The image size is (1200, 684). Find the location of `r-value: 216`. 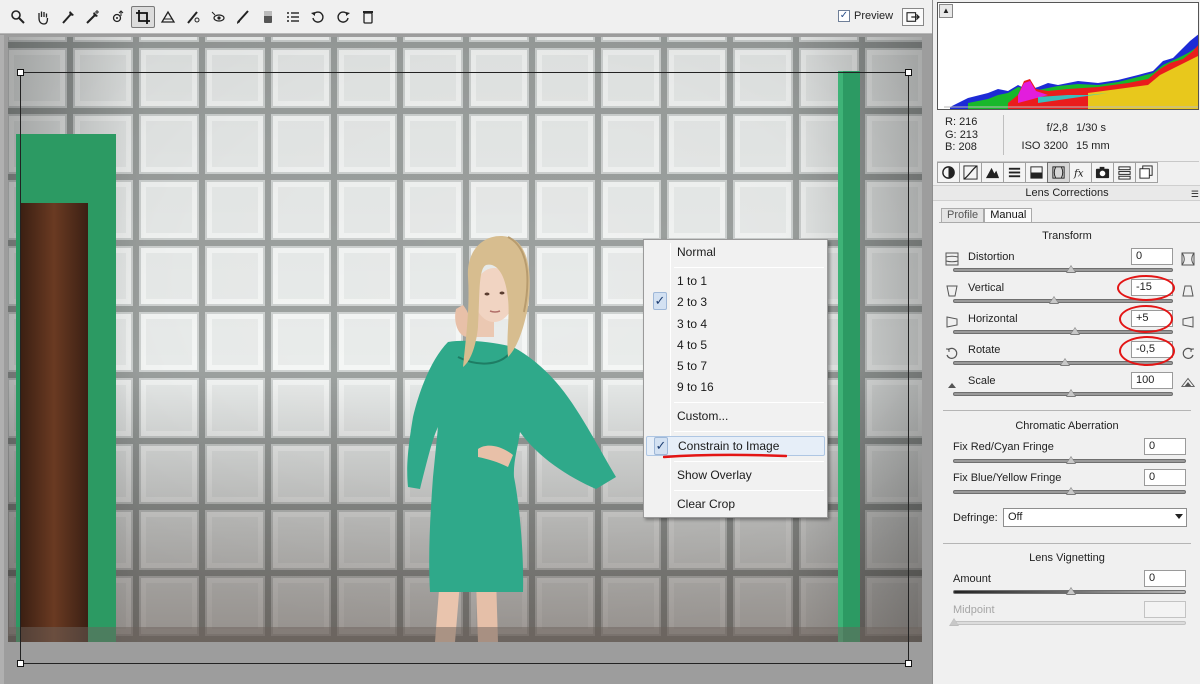

r-value: 216 is located at coordinates (968, 122).